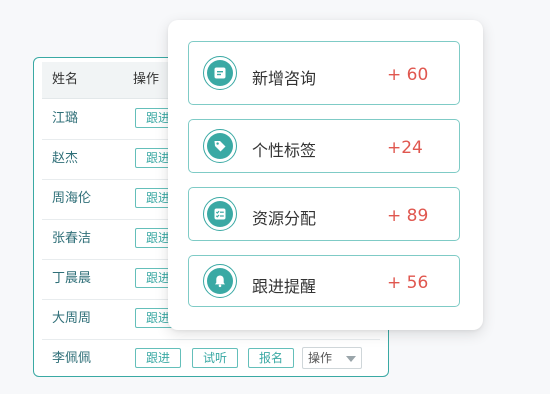 Image resolution: width=550 pixels, height=394 pixels. Describe the element at coordinates (408, 283) in the screenshot. I see `stat-value: + 56` at that location.